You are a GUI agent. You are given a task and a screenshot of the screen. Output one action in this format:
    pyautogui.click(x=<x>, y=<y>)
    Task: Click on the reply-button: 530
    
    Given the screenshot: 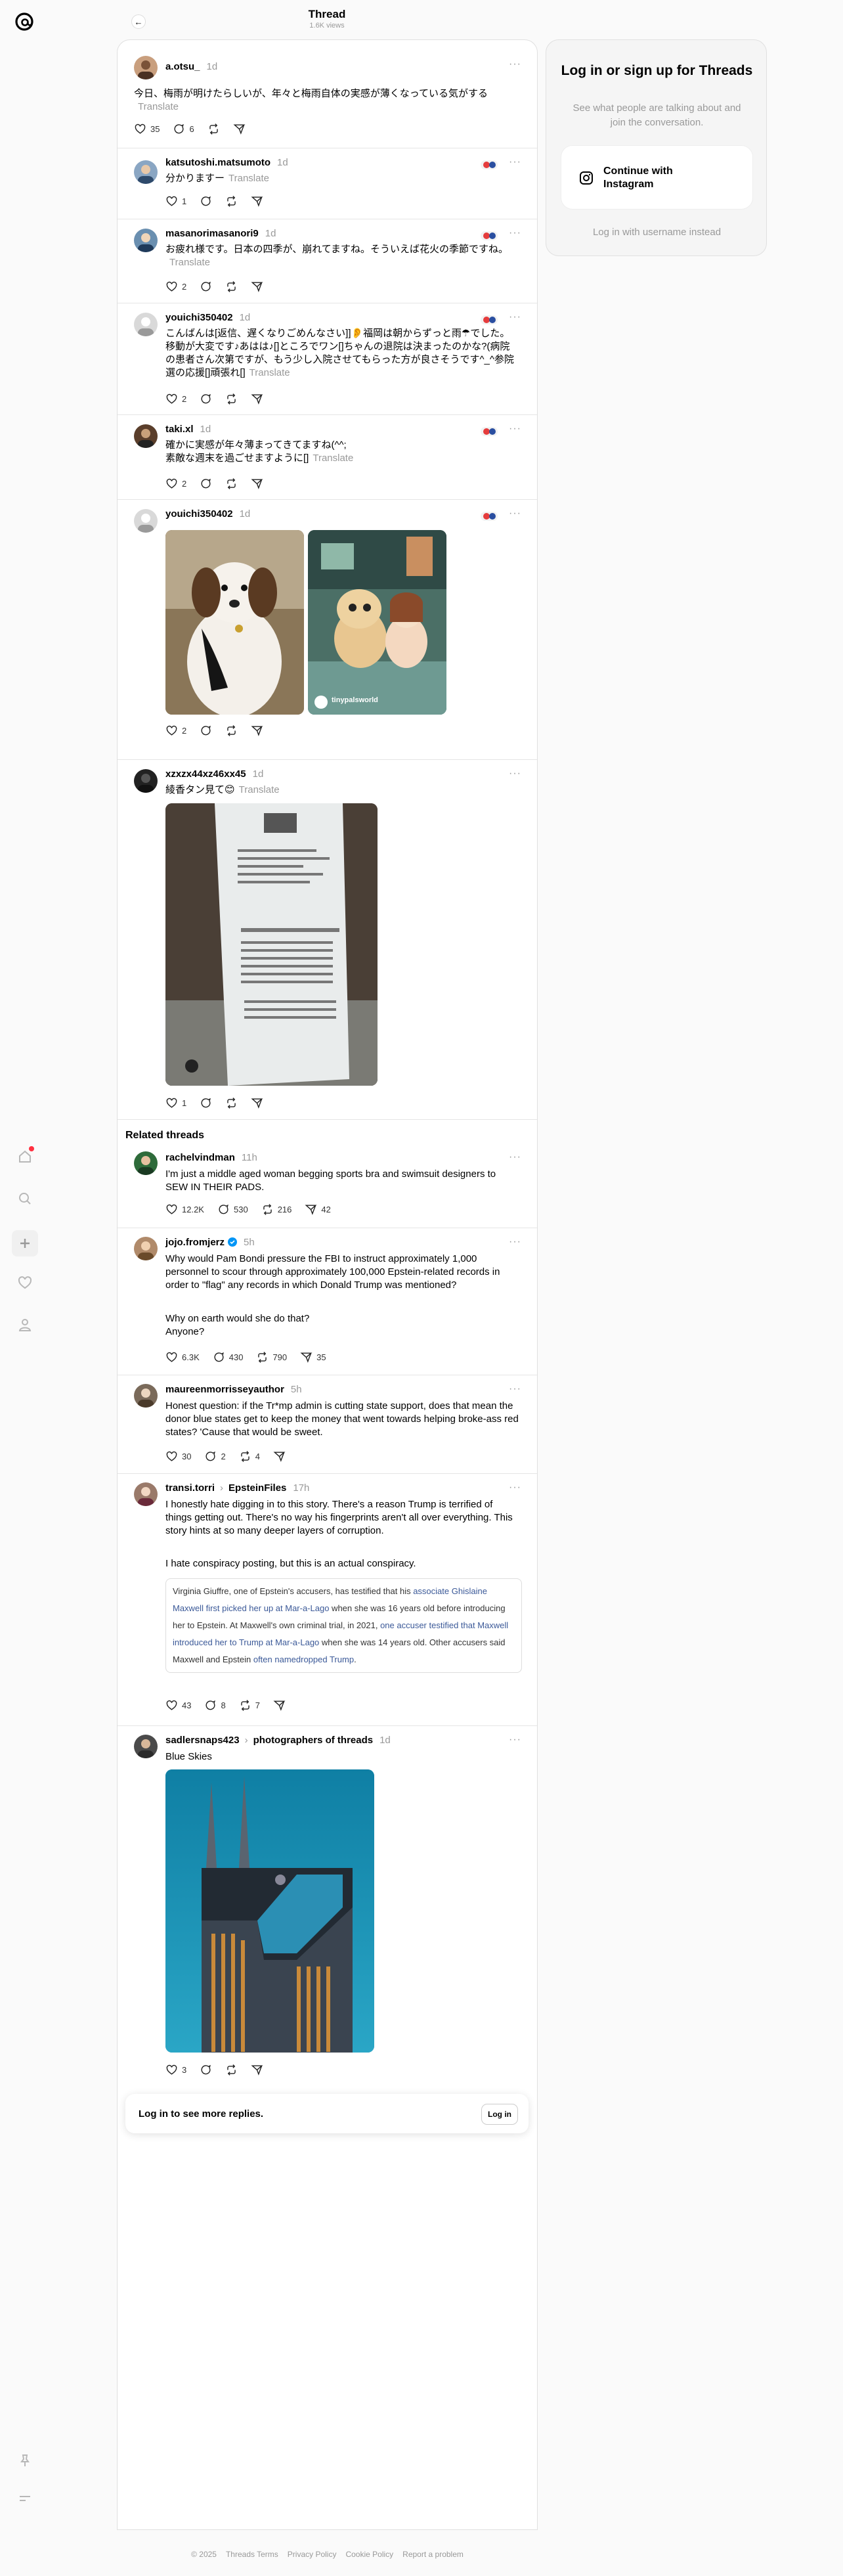 What is the action you would take?
    pyautogui.click(x=232, y=1210)
    